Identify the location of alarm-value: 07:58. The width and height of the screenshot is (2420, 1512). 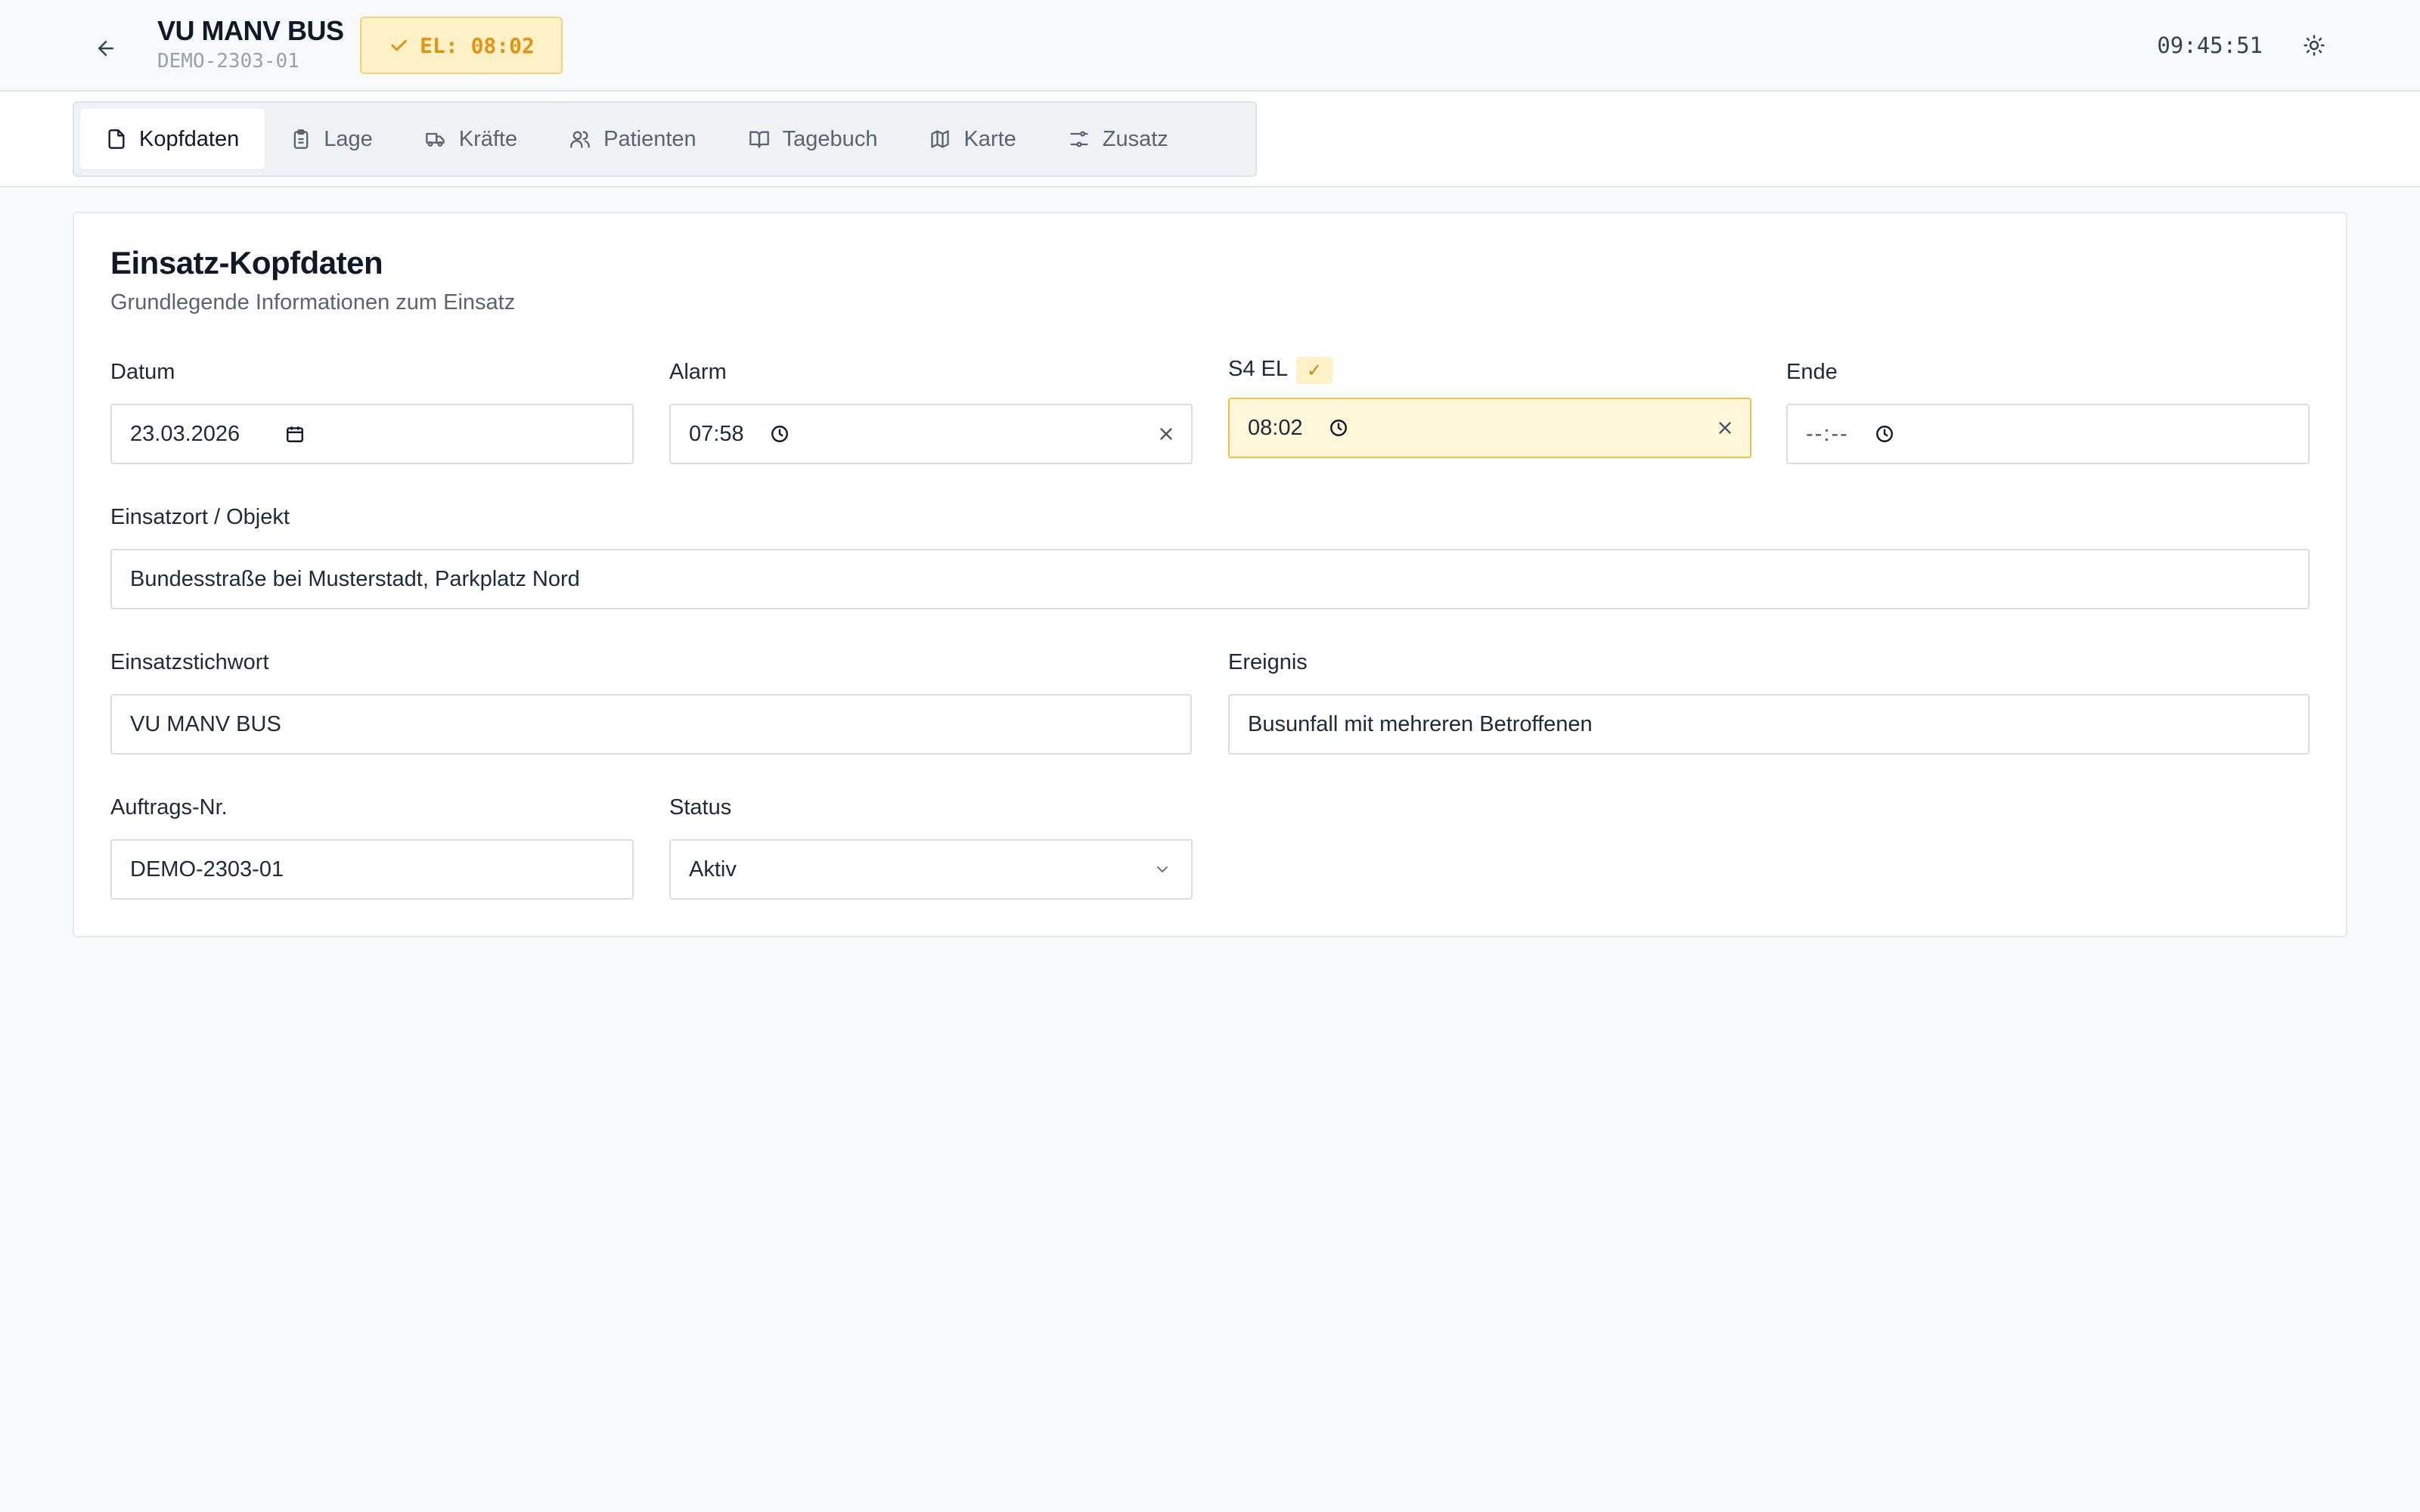
(716, 433).